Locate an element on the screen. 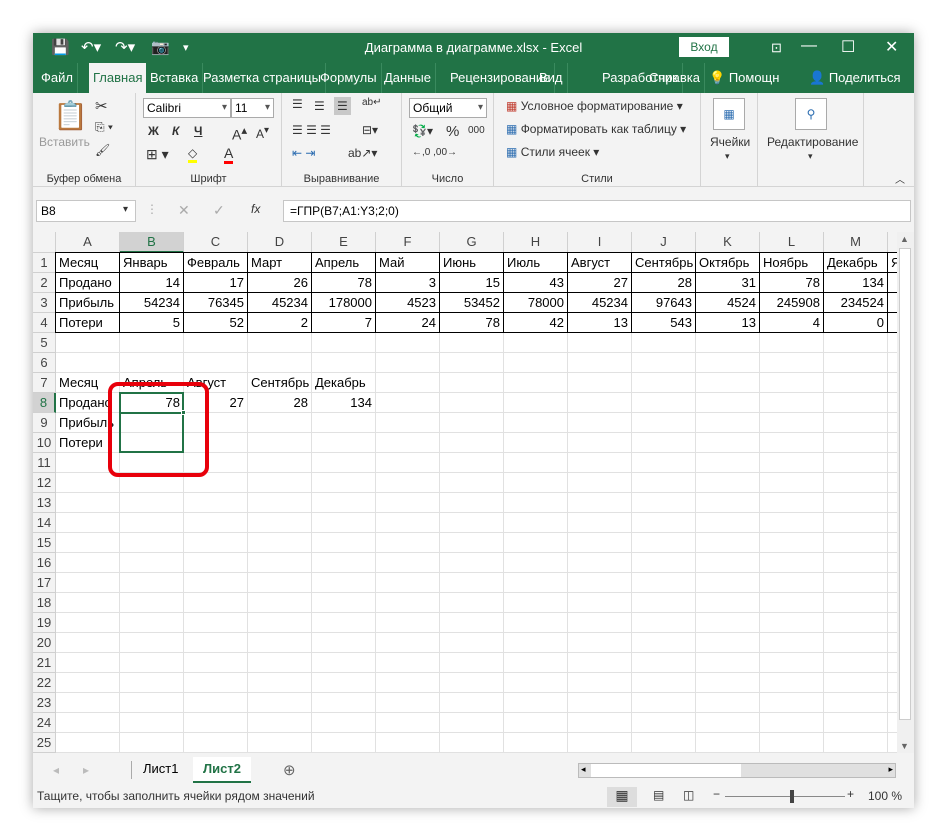  cell-I8 is located at coordinates (600, 403).